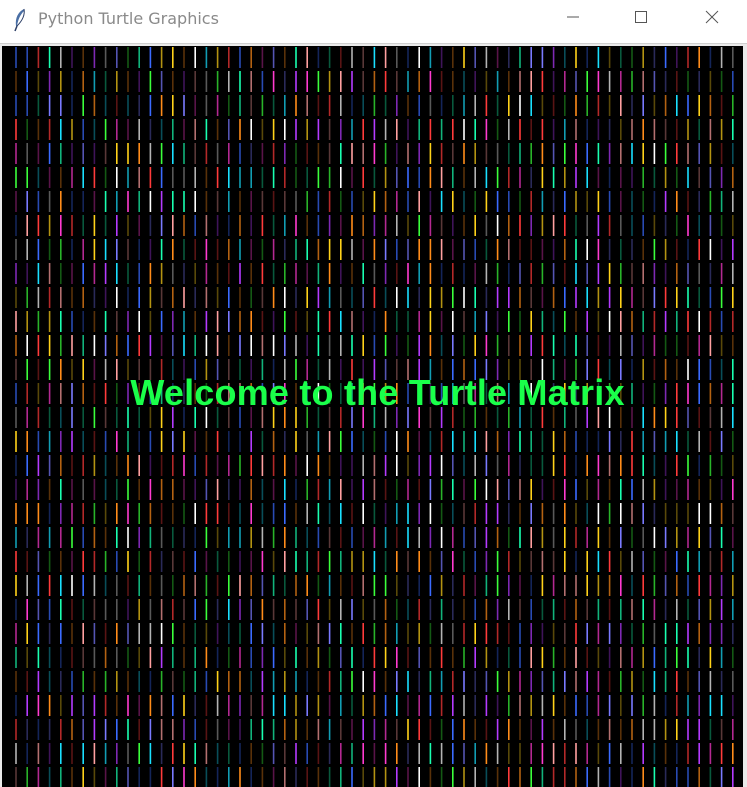  I want to click on title-bar: Python Turtle Graphics, so click(373, 20).